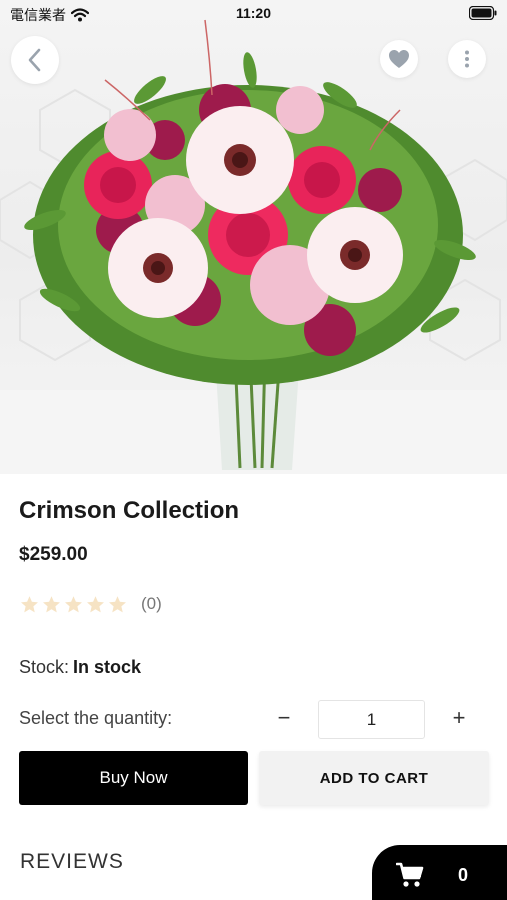 The image size is (507, 900). What do you see at coordinates (374, 778) in the screenshot?
I see `add-to-cart-button: ADD TO CART` at bounding box center [374, 778].